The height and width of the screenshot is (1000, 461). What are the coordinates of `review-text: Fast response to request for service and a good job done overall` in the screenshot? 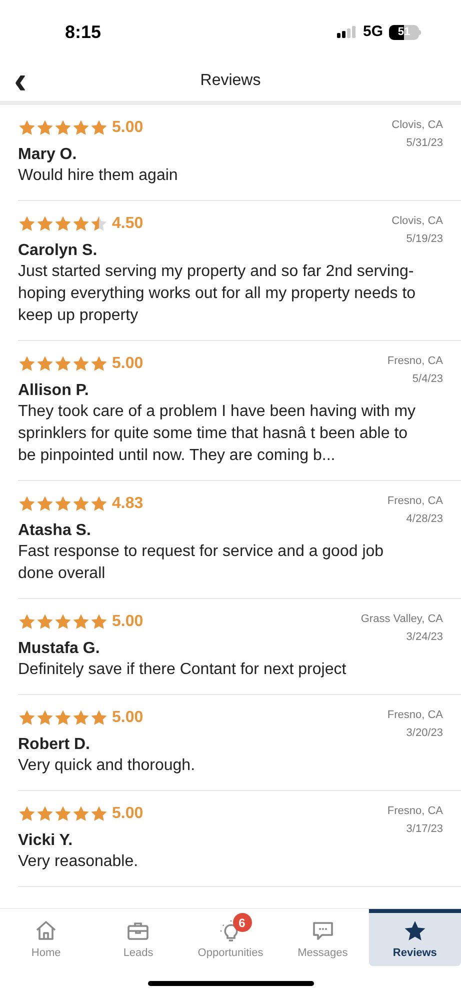 It's located at (201, 563).